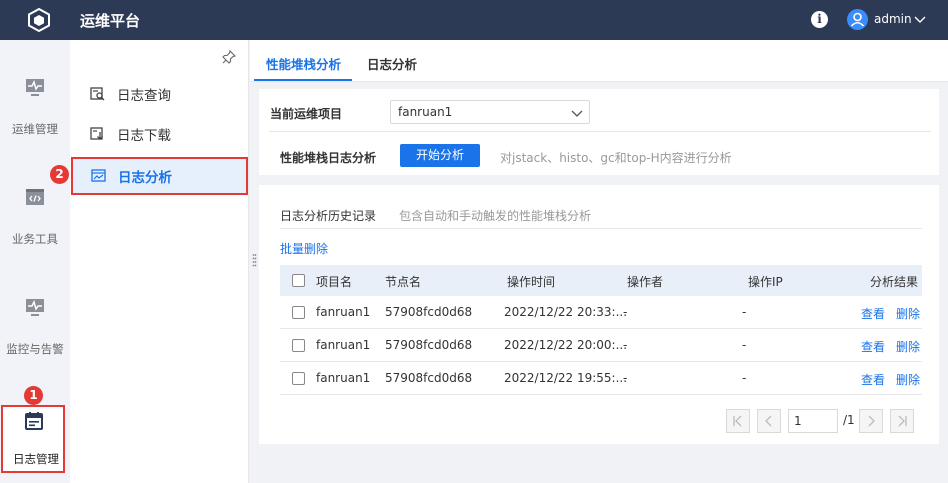 The image size is (948, 483). What do you see at coordinates (34, 421) in the screenshot?
I see `log-calendar-icon` at bounding box center [34, 421].